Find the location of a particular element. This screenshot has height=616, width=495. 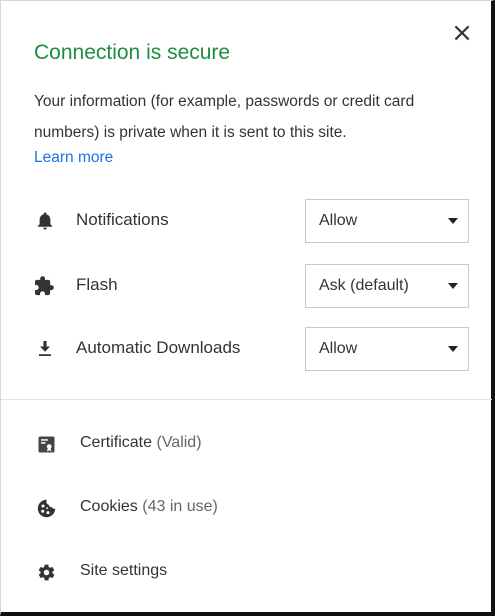

notifications-select: Allow is located at coordinates (387, 221).